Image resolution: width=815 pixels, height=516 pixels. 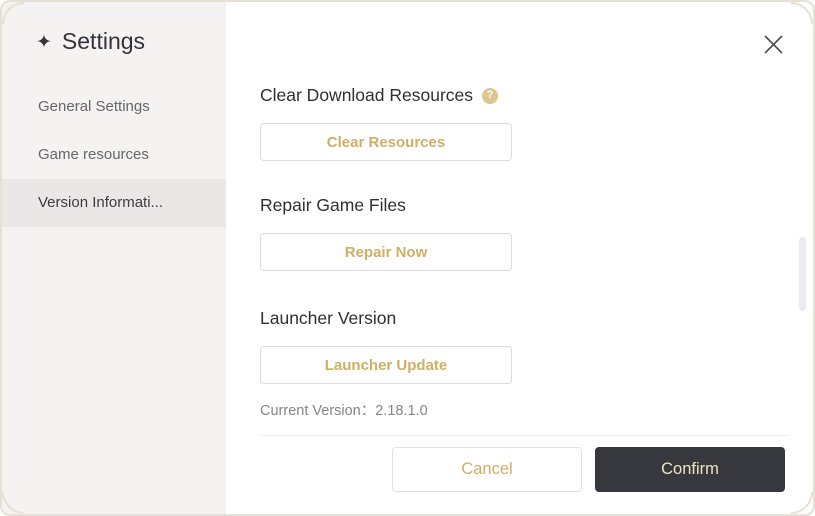 What do you see at coordinates (690, 469) in the screenshot?
I see `confirm-button: Confirm` at bounding box center [690, 469].